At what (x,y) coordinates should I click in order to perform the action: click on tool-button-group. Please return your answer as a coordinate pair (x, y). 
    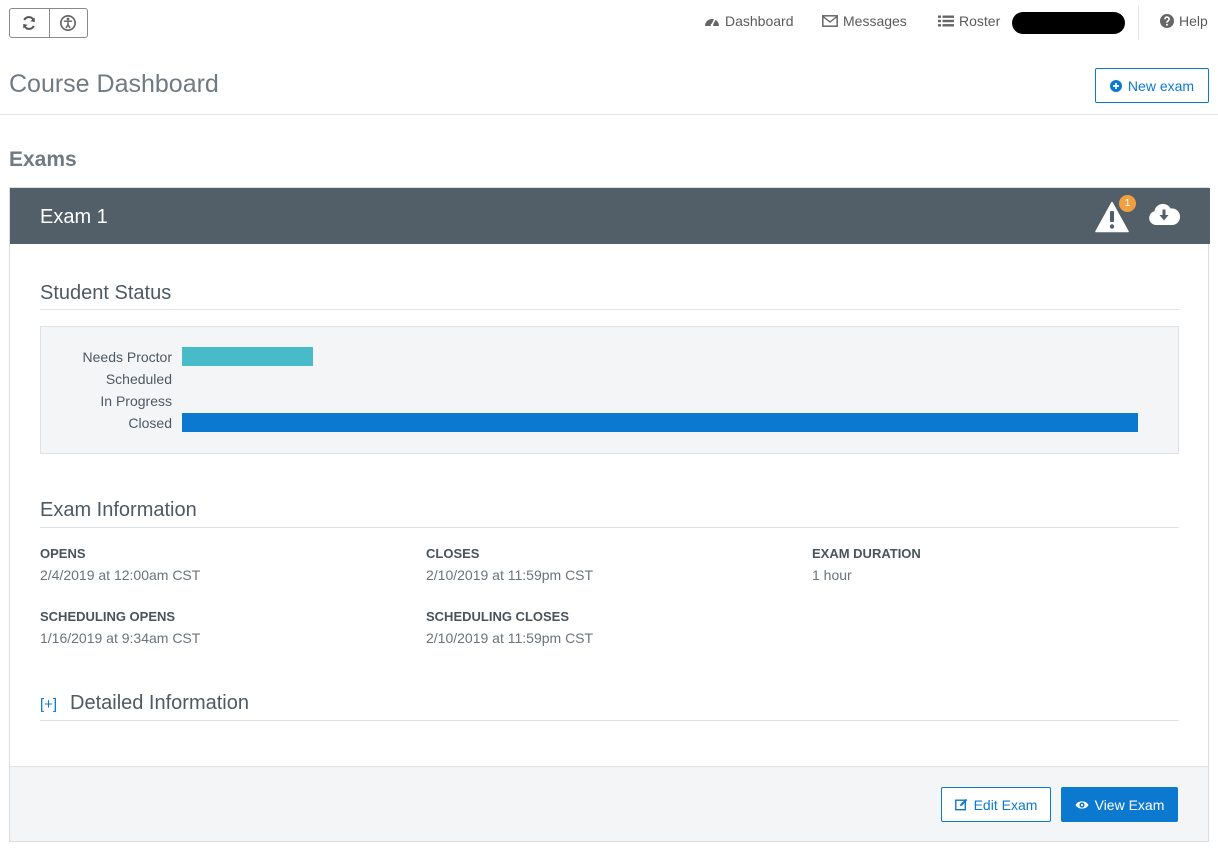
    Looking at the image, I should click on (48, 23).